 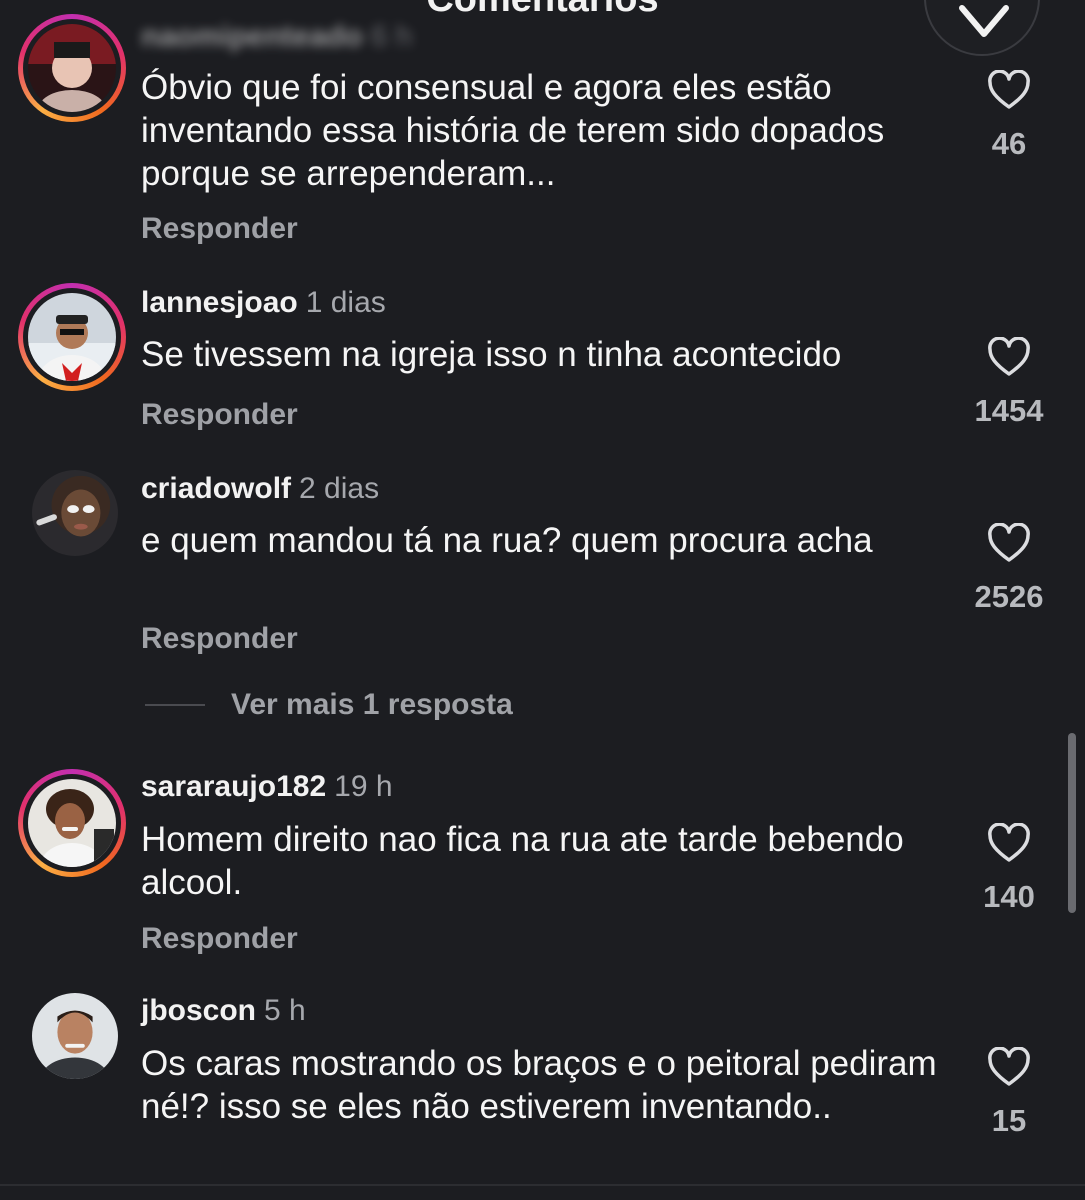 What do you see at coordinates (1009, 410) in the screenshot?
I see `like-count: 1454` at bounding box center [1009, 410].